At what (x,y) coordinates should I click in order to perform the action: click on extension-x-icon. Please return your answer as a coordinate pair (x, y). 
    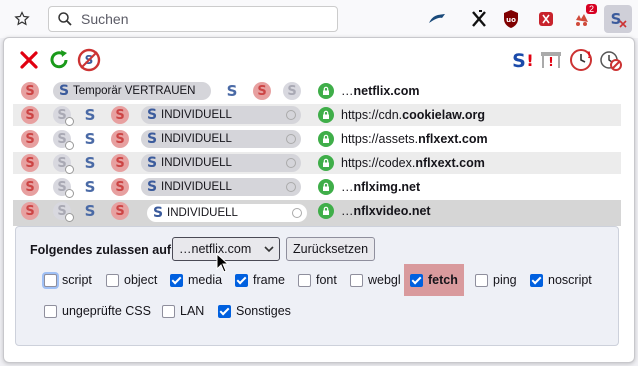
    Looking at the image, I should click on (479, 19).